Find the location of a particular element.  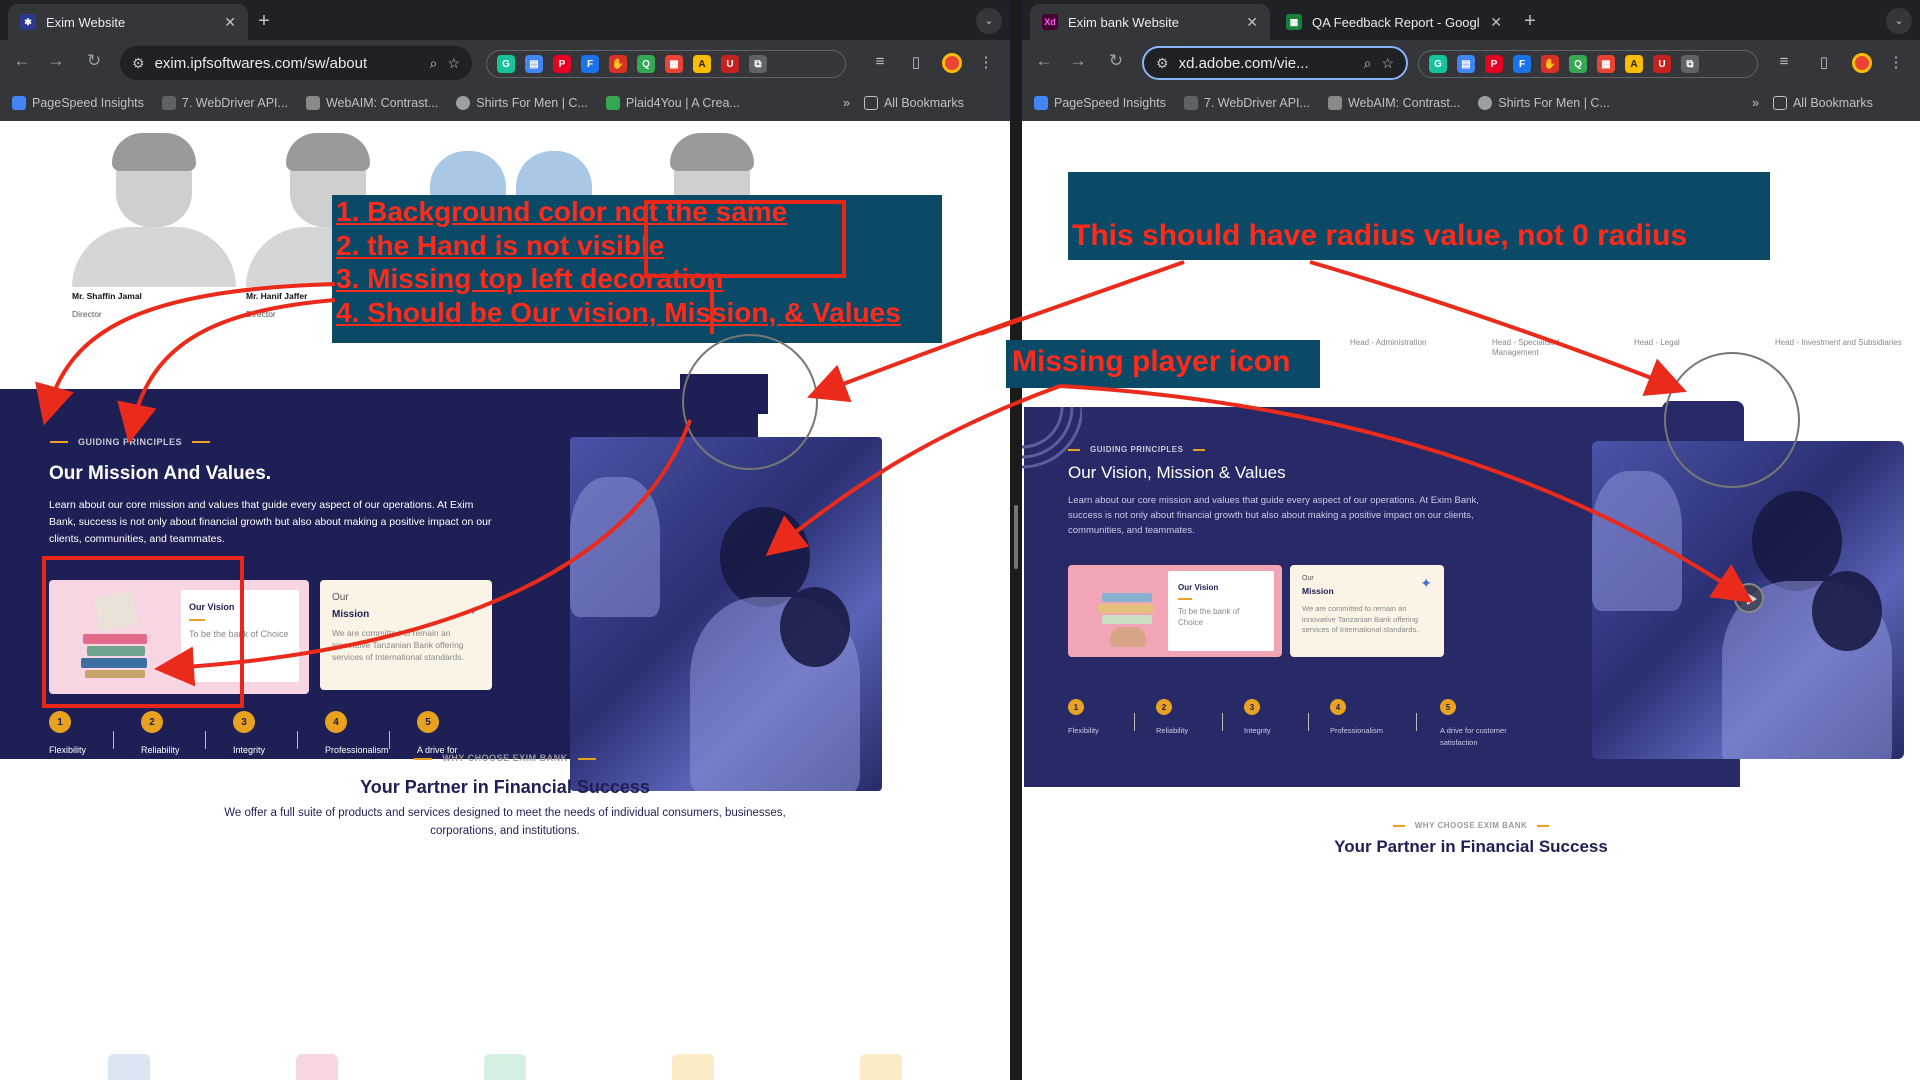

accent-line is located at coordinates (1185, 599).